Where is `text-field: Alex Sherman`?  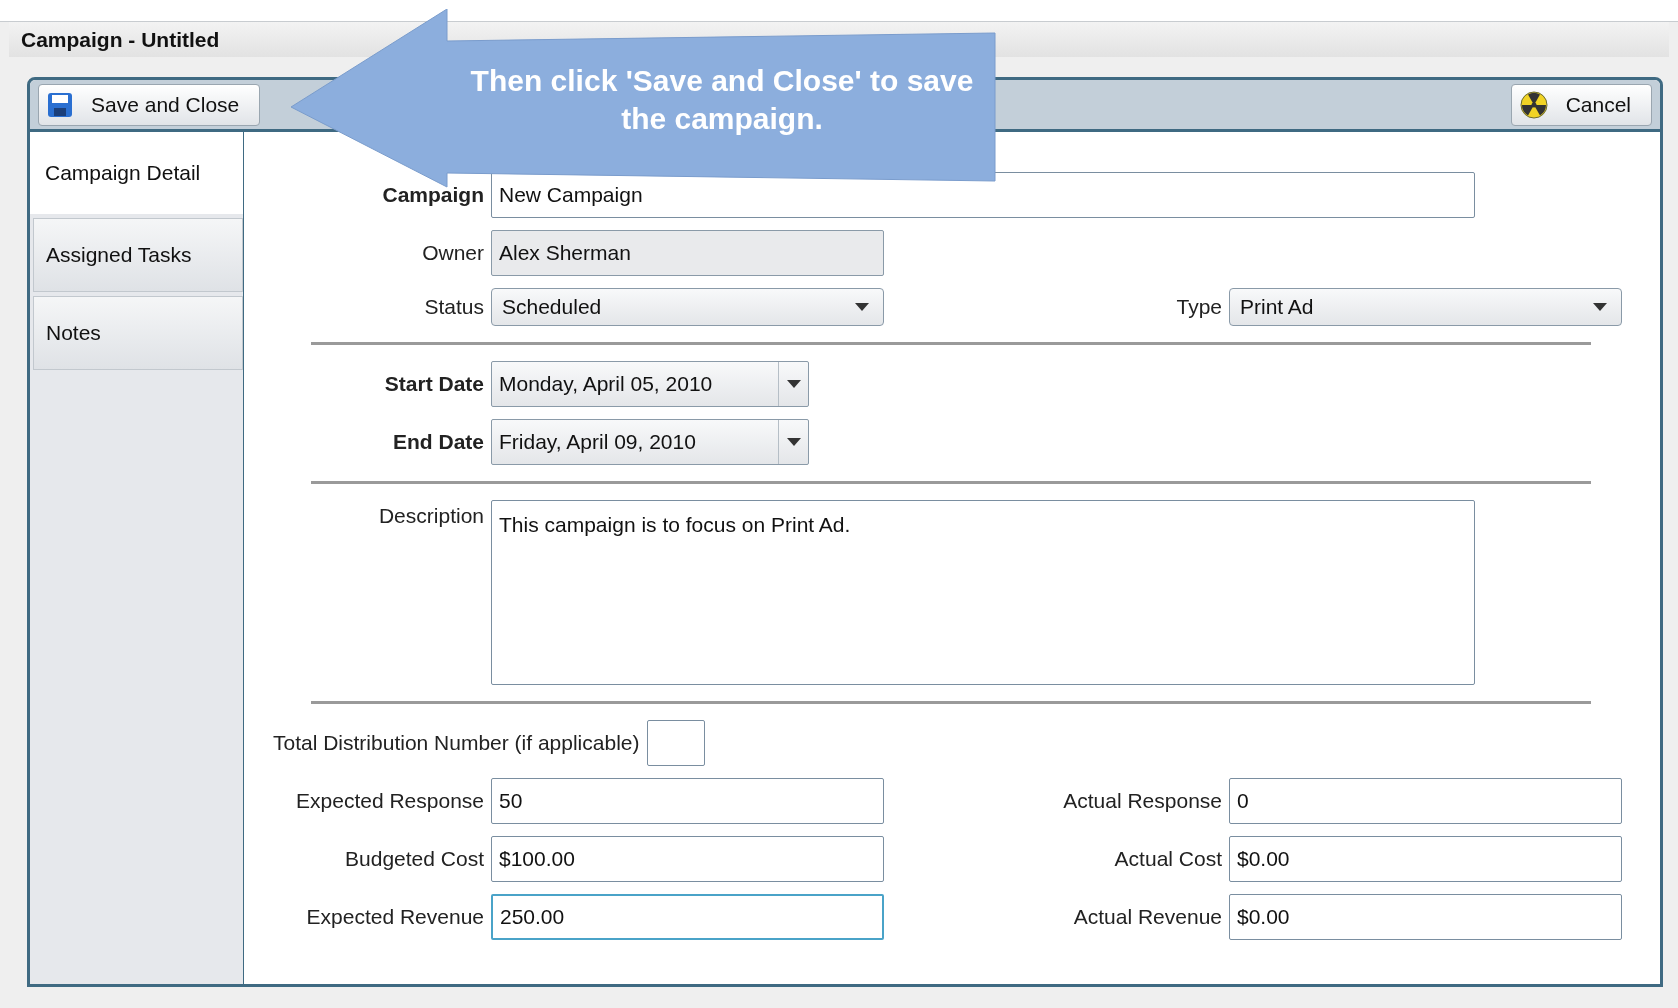 text-field: Alex Sherman is located at coordinates (687, 253).